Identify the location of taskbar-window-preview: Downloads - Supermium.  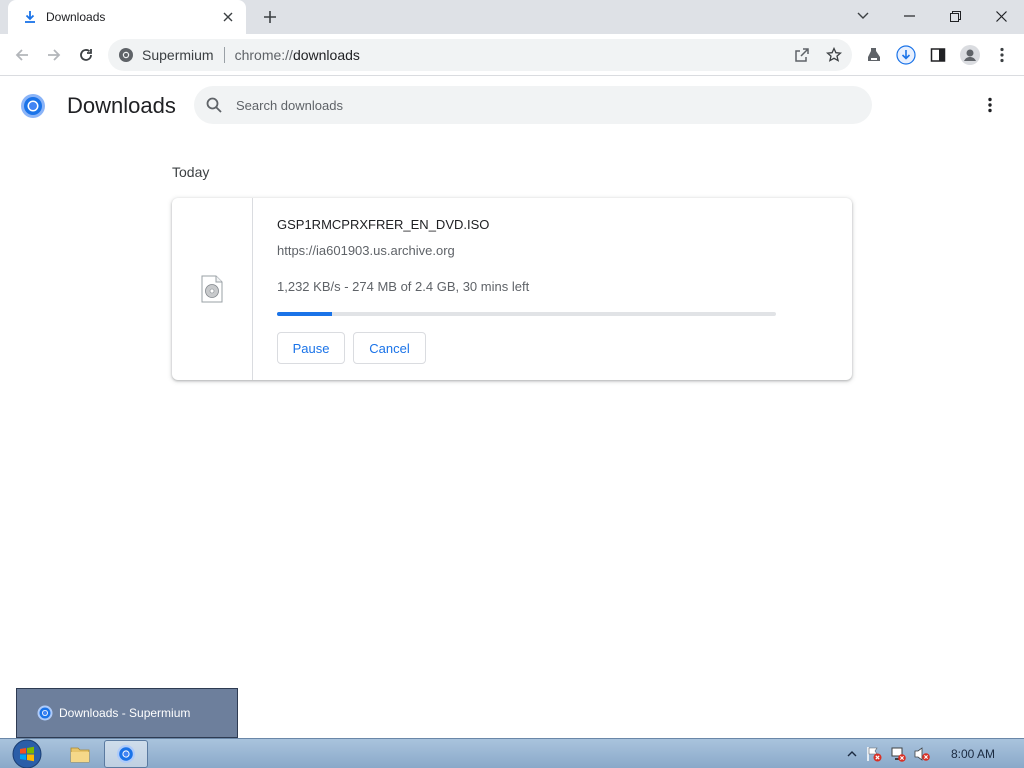
(127, 713).